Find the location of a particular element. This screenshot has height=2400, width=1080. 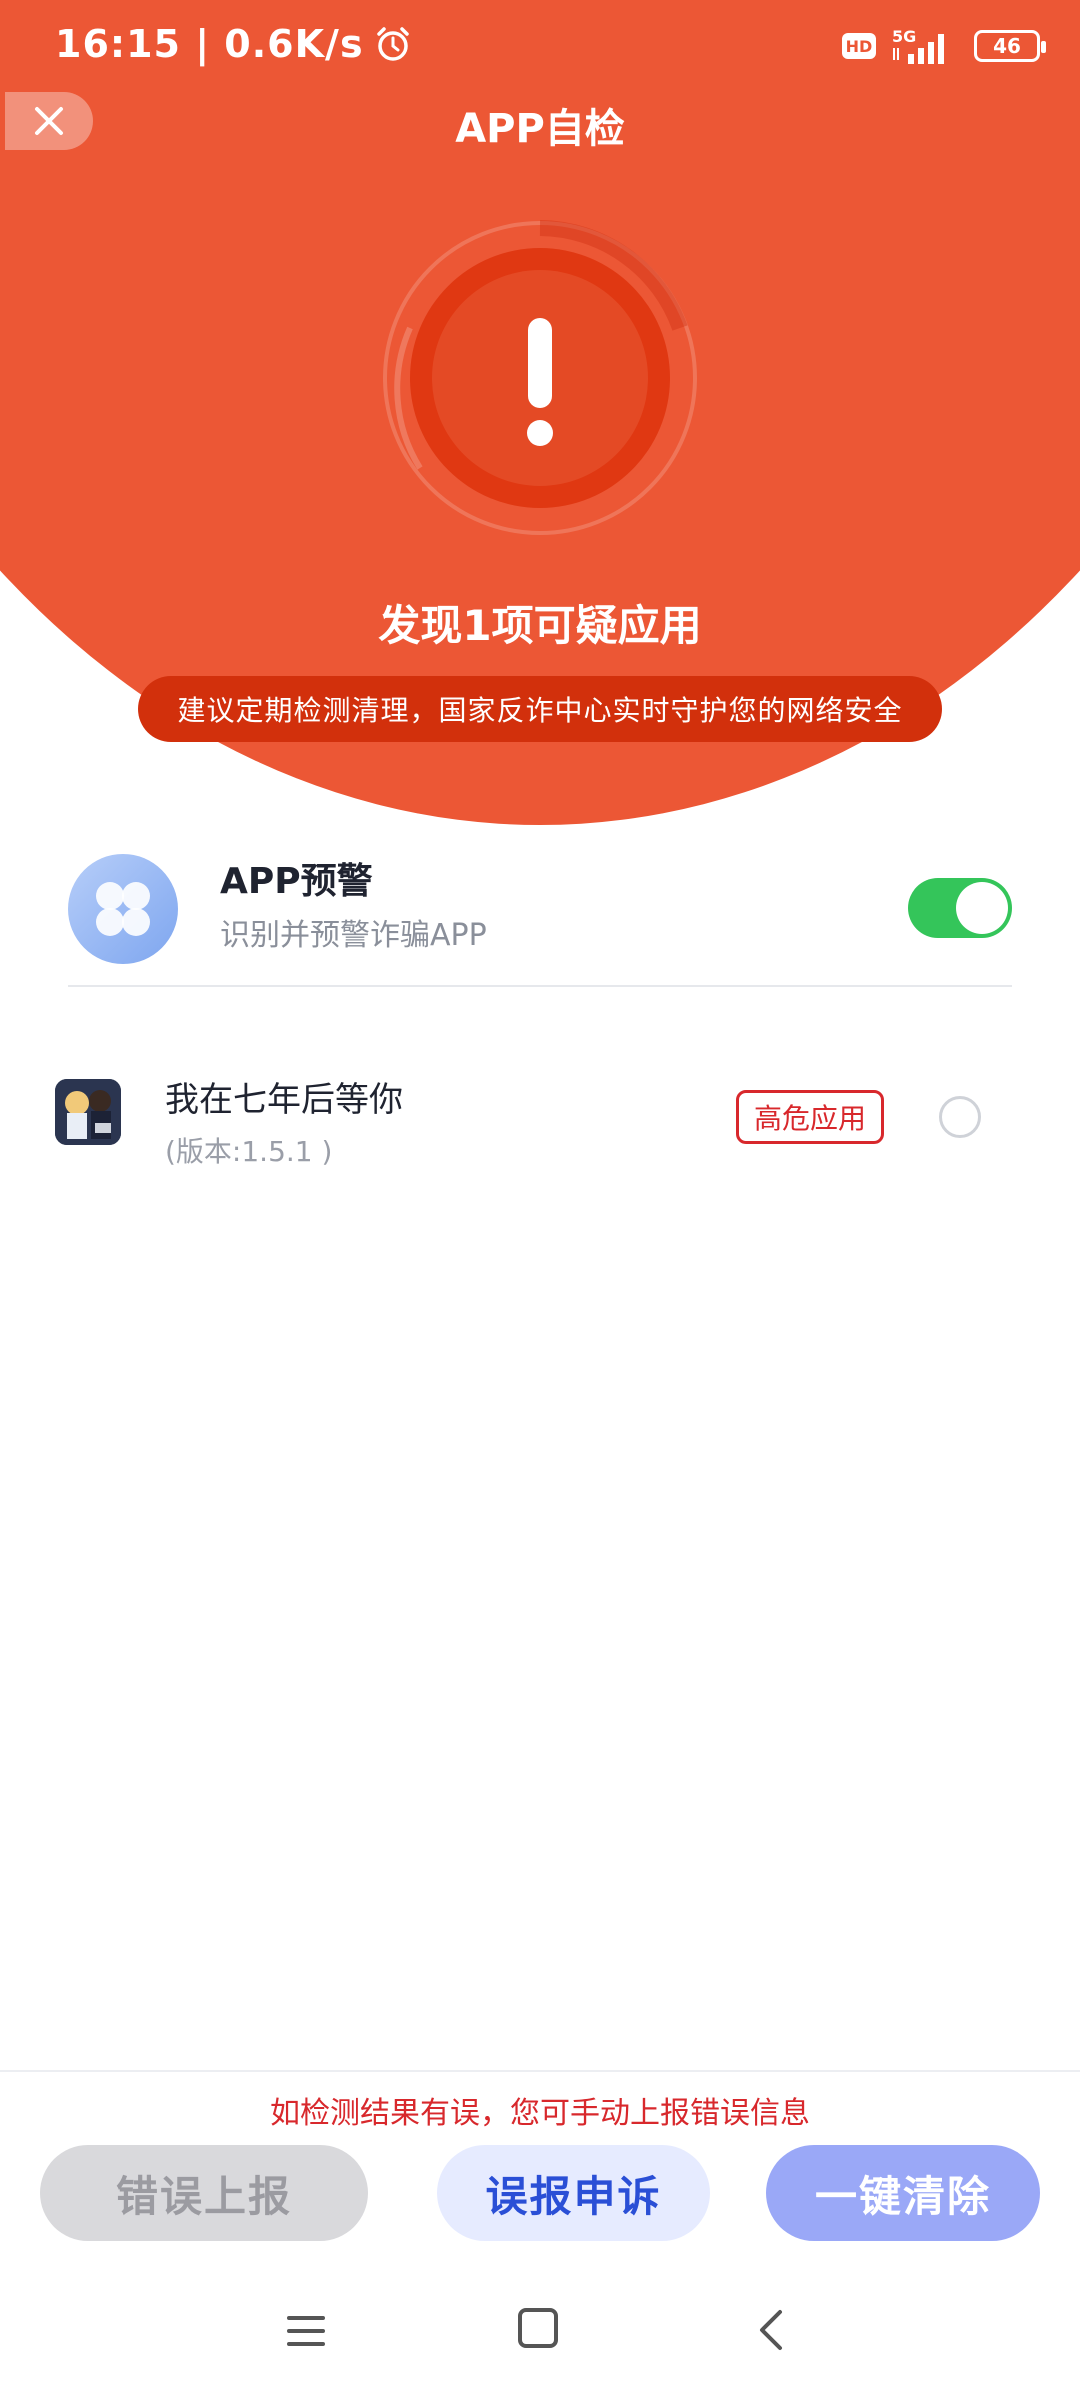

system-nav-bar is located at coordinates (540, 2330).